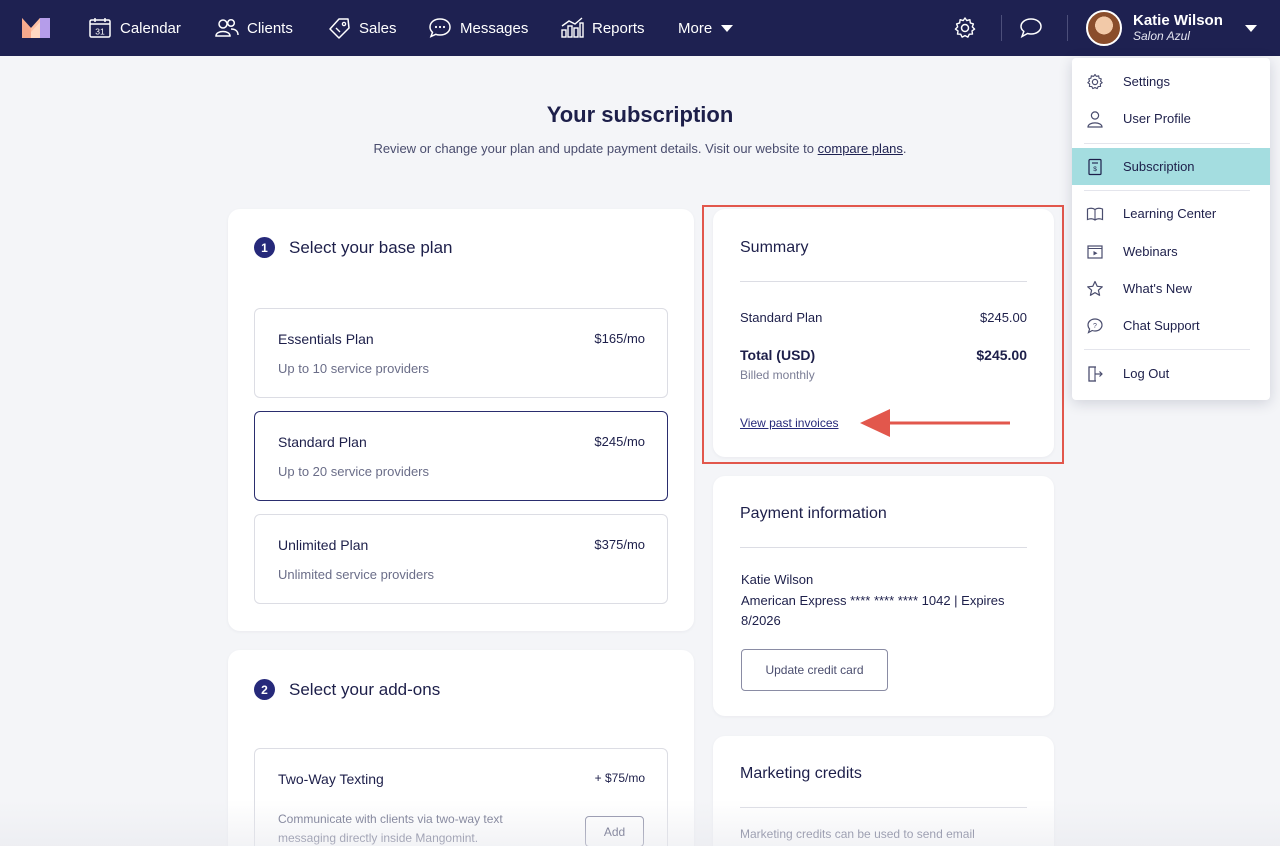 The width and height of the screenshot is (1280, 846). I want to click on menu-item-learning-center: Learning Center, so click(1171, 213).